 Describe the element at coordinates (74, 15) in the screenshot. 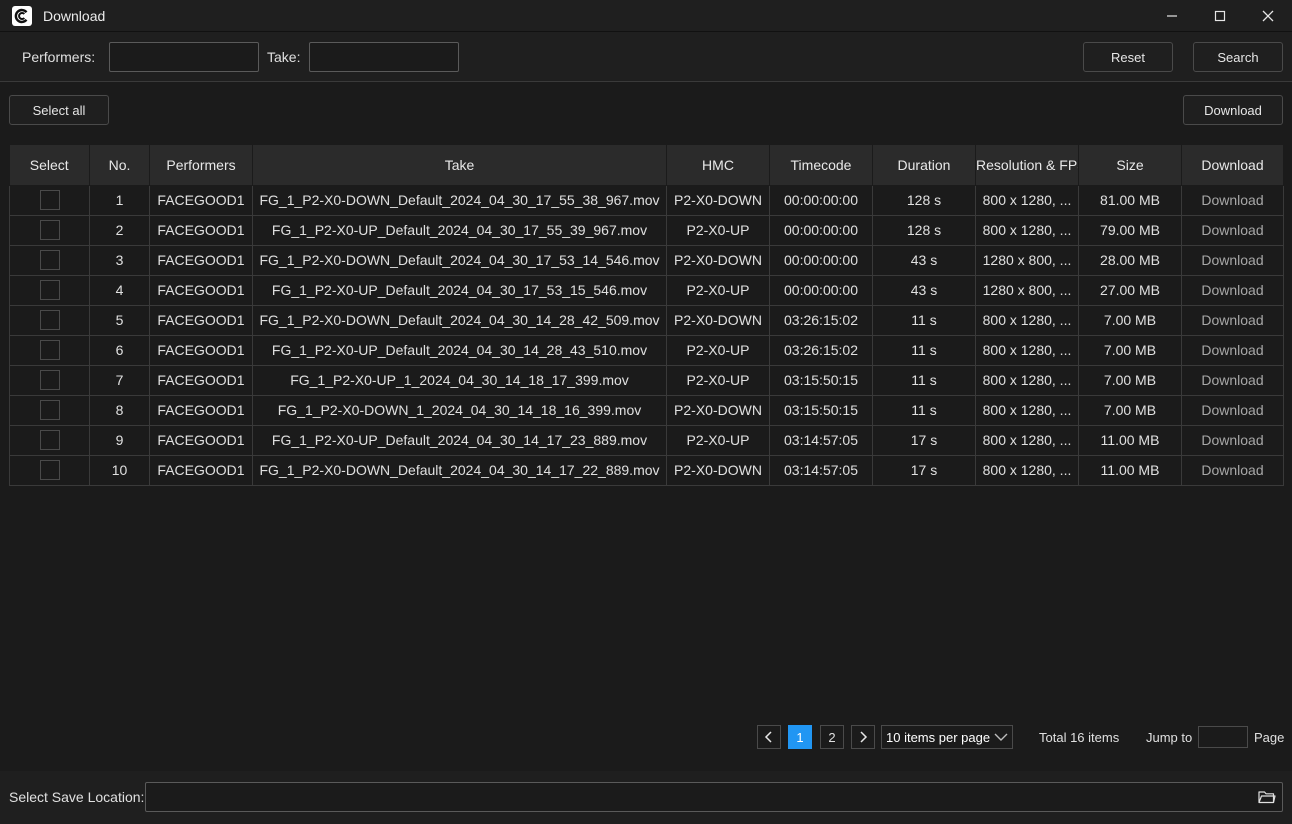

I see `window-title: Download` at that location.